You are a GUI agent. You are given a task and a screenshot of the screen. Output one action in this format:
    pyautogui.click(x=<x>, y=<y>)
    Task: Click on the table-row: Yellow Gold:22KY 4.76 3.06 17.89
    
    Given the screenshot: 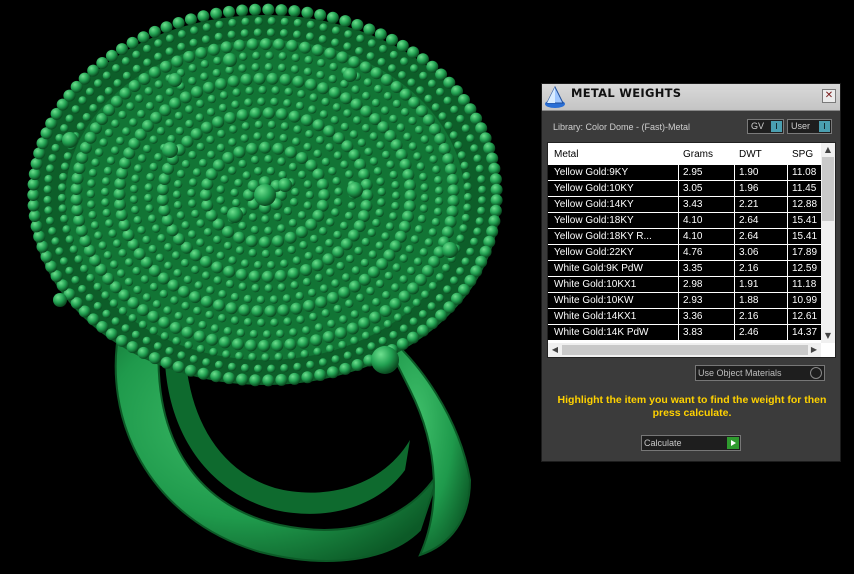 What is the action you would take?
    pyautogui.click(x=685, y=253)
    